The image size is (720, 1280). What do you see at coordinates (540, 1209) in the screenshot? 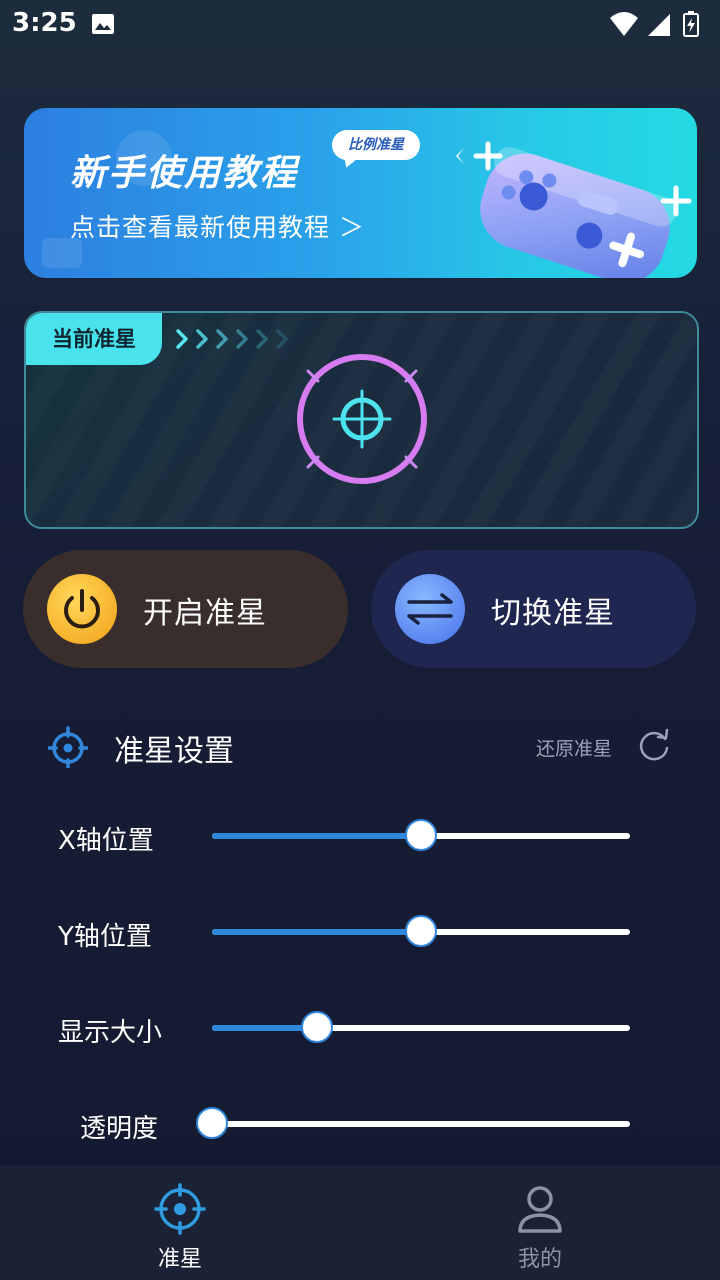
I see `person-icon` at bounding box center [540, 1209].